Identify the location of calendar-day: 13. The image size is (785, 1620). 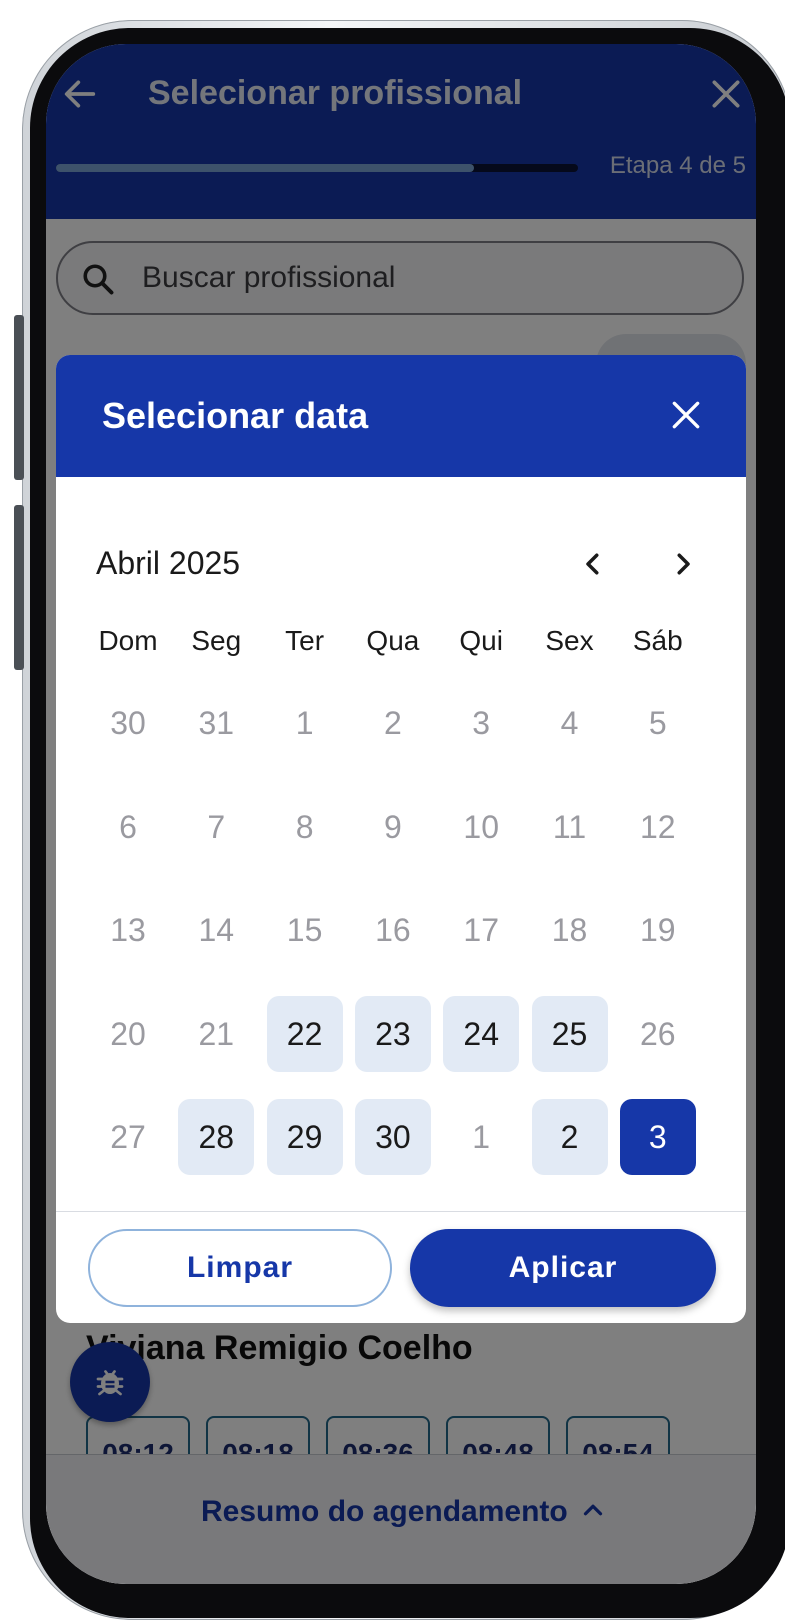
(128, 930).